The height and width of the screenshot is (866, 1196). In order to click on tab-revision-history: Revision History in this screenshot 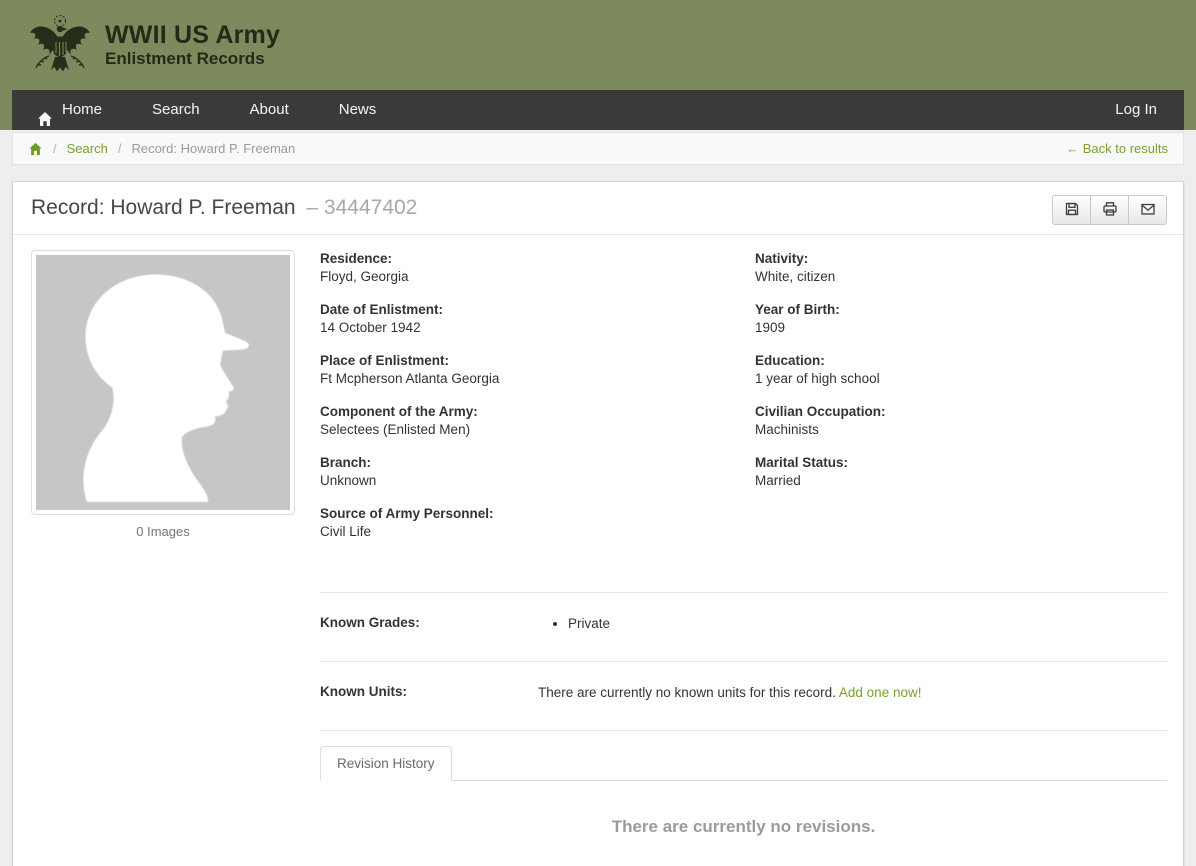, I will do `click(386, 763)`.